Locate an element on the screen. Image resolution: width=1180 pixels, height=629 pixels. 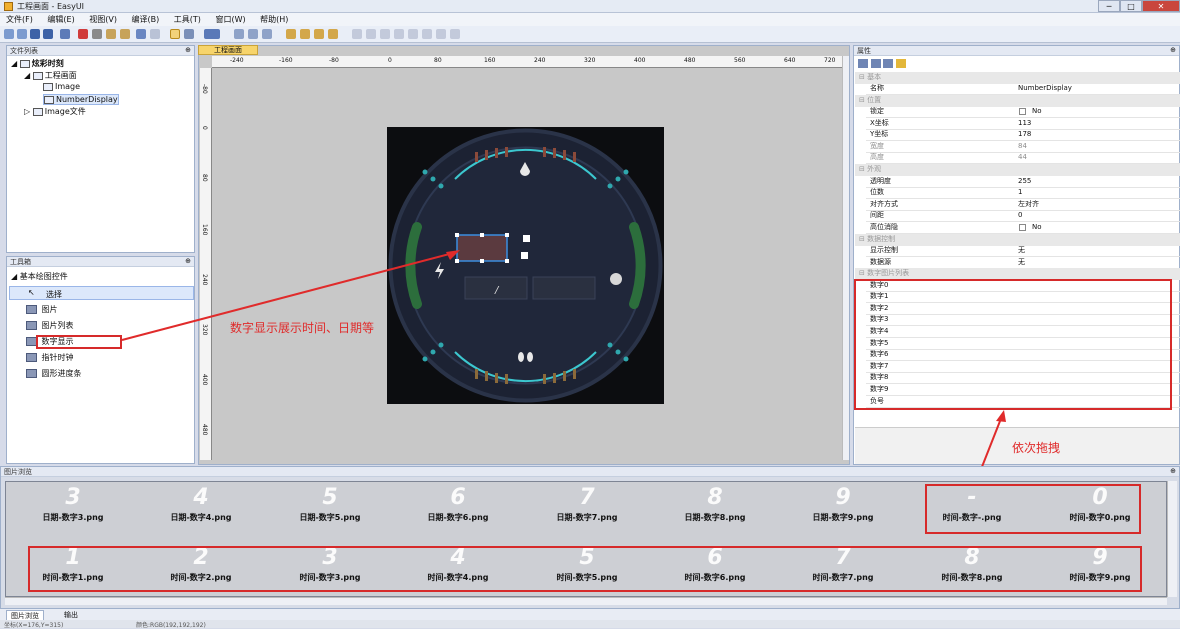
minimize-button: ─ is located at coordinates (1109, 6).